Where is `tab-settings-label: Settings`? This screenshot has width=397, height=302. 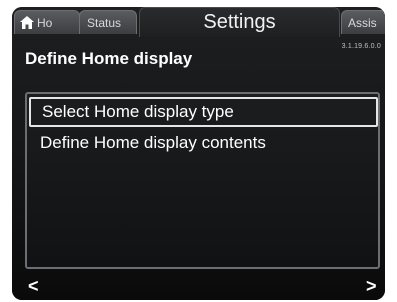
tab-settings-label: Settings is located at coordinates (239, 22).